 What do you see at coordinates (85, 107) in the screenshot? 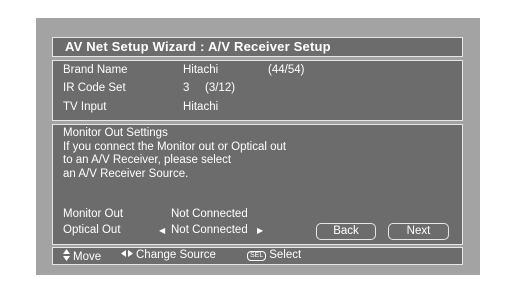
I see `tv-input-label: TV Input` at bounding box center [85, 107].